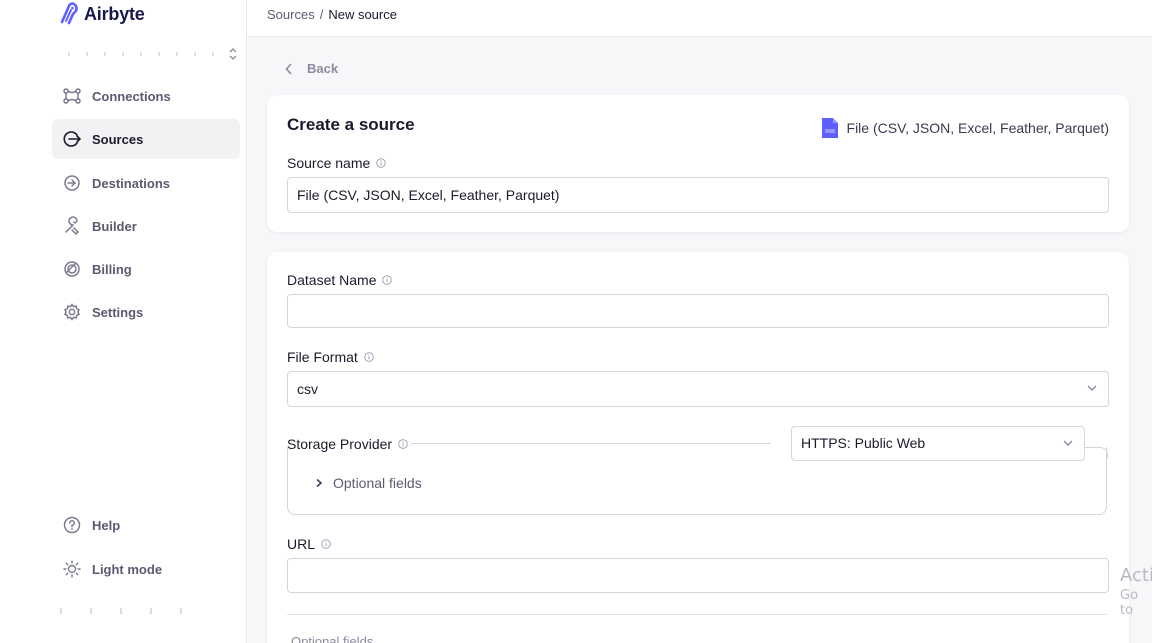 This screenshot has height=643, width=1152. What do you see at coordinates (322, 357) in the screenshot?
I see `file-format-label-text: File Format` at bounding box center [322, 357].